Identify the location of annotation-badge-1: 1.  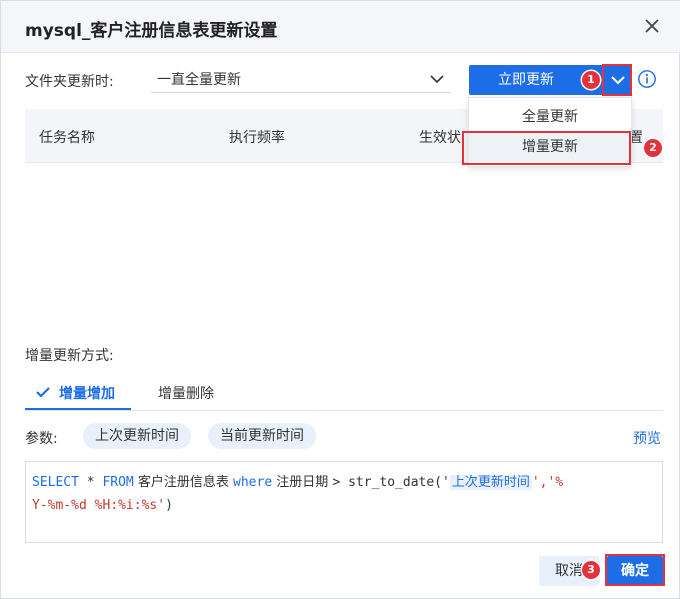
(591, 80).